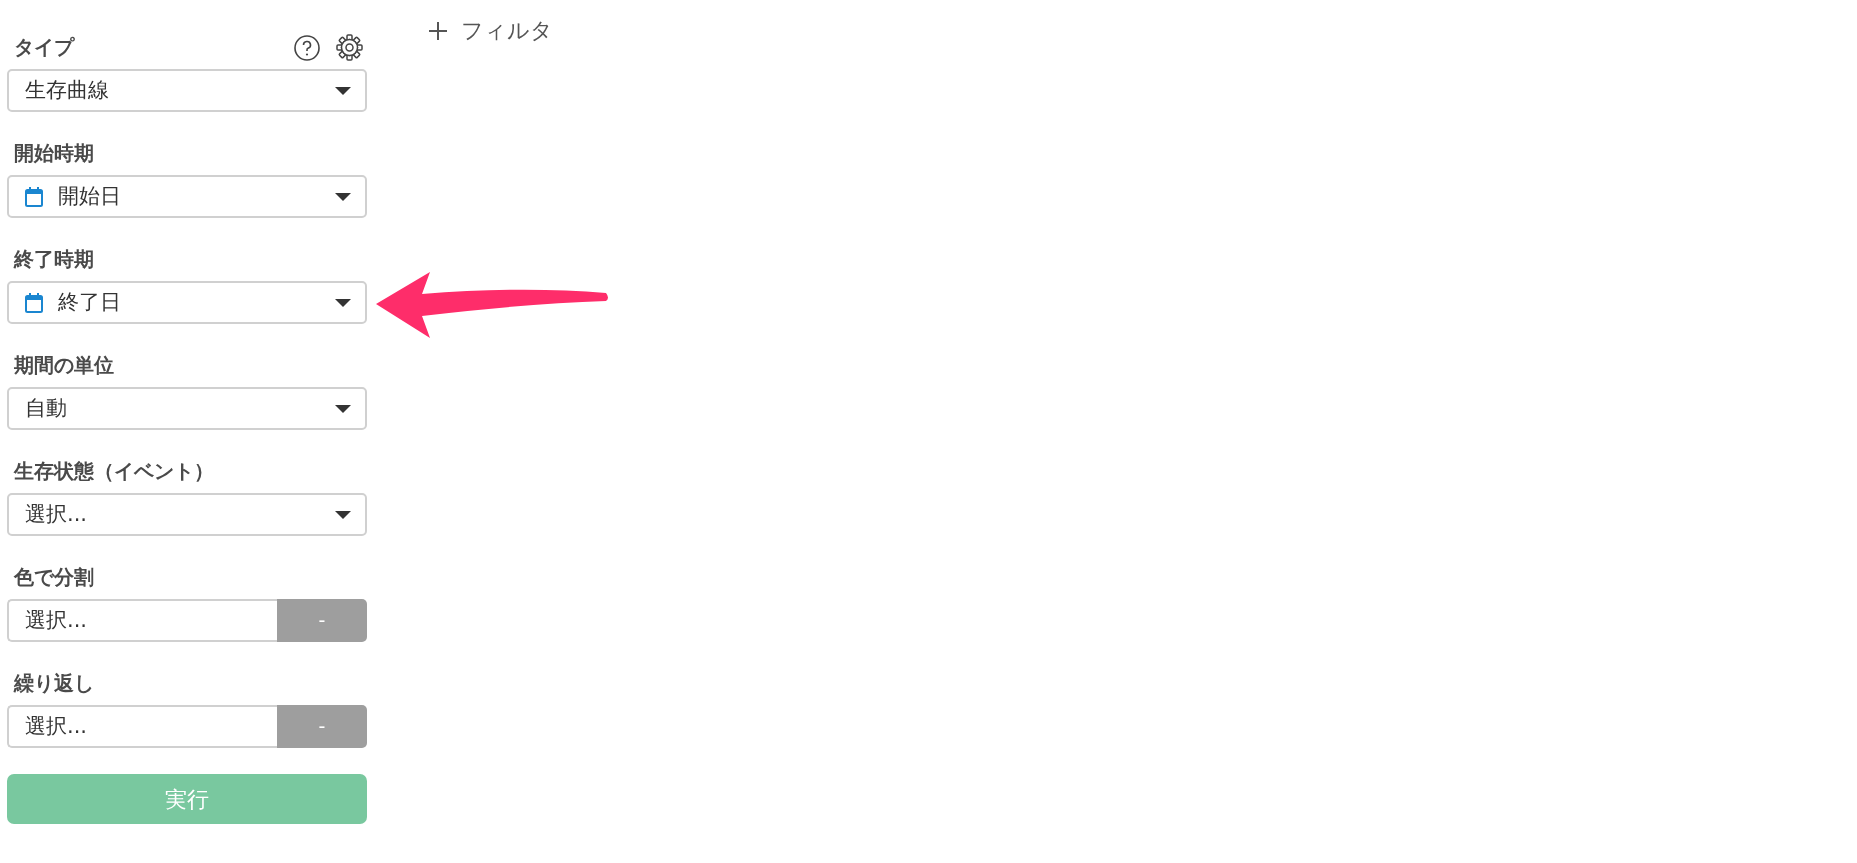 This screenshot has height=863, width=1857. What do you see at coordinates (187, 196) in the screenshot?
I see `dropdown: 開始日` at bounding box center [187, 196].